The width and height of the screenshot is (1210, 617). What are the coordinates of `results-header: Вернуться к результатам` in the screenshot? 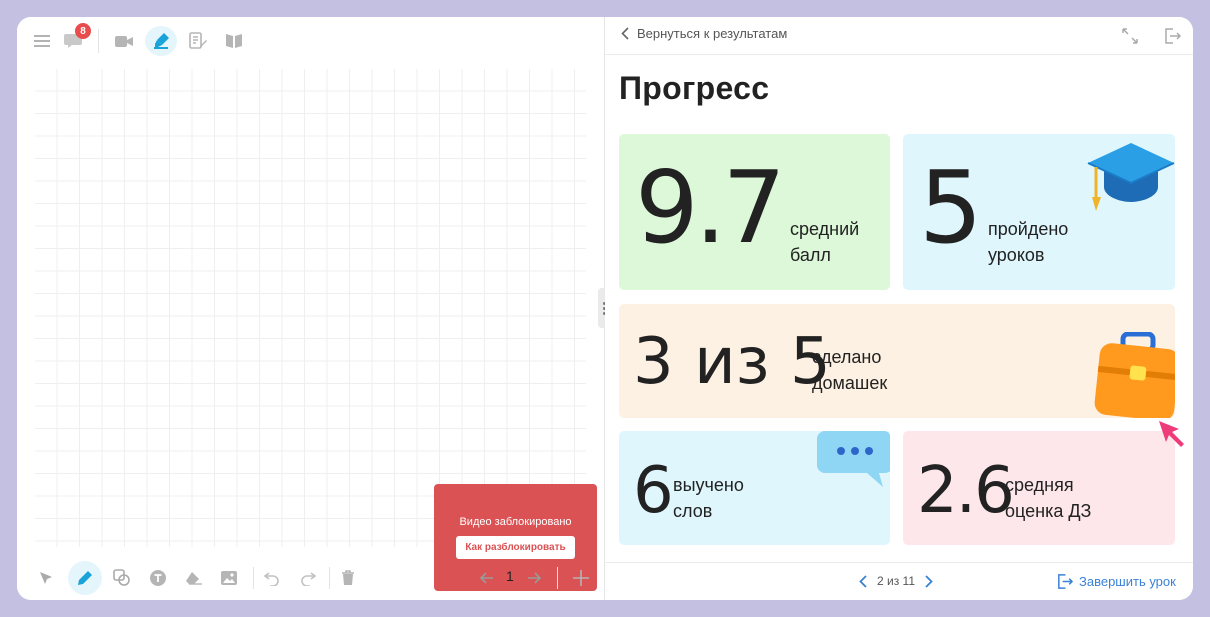 It's located at (899, 36).